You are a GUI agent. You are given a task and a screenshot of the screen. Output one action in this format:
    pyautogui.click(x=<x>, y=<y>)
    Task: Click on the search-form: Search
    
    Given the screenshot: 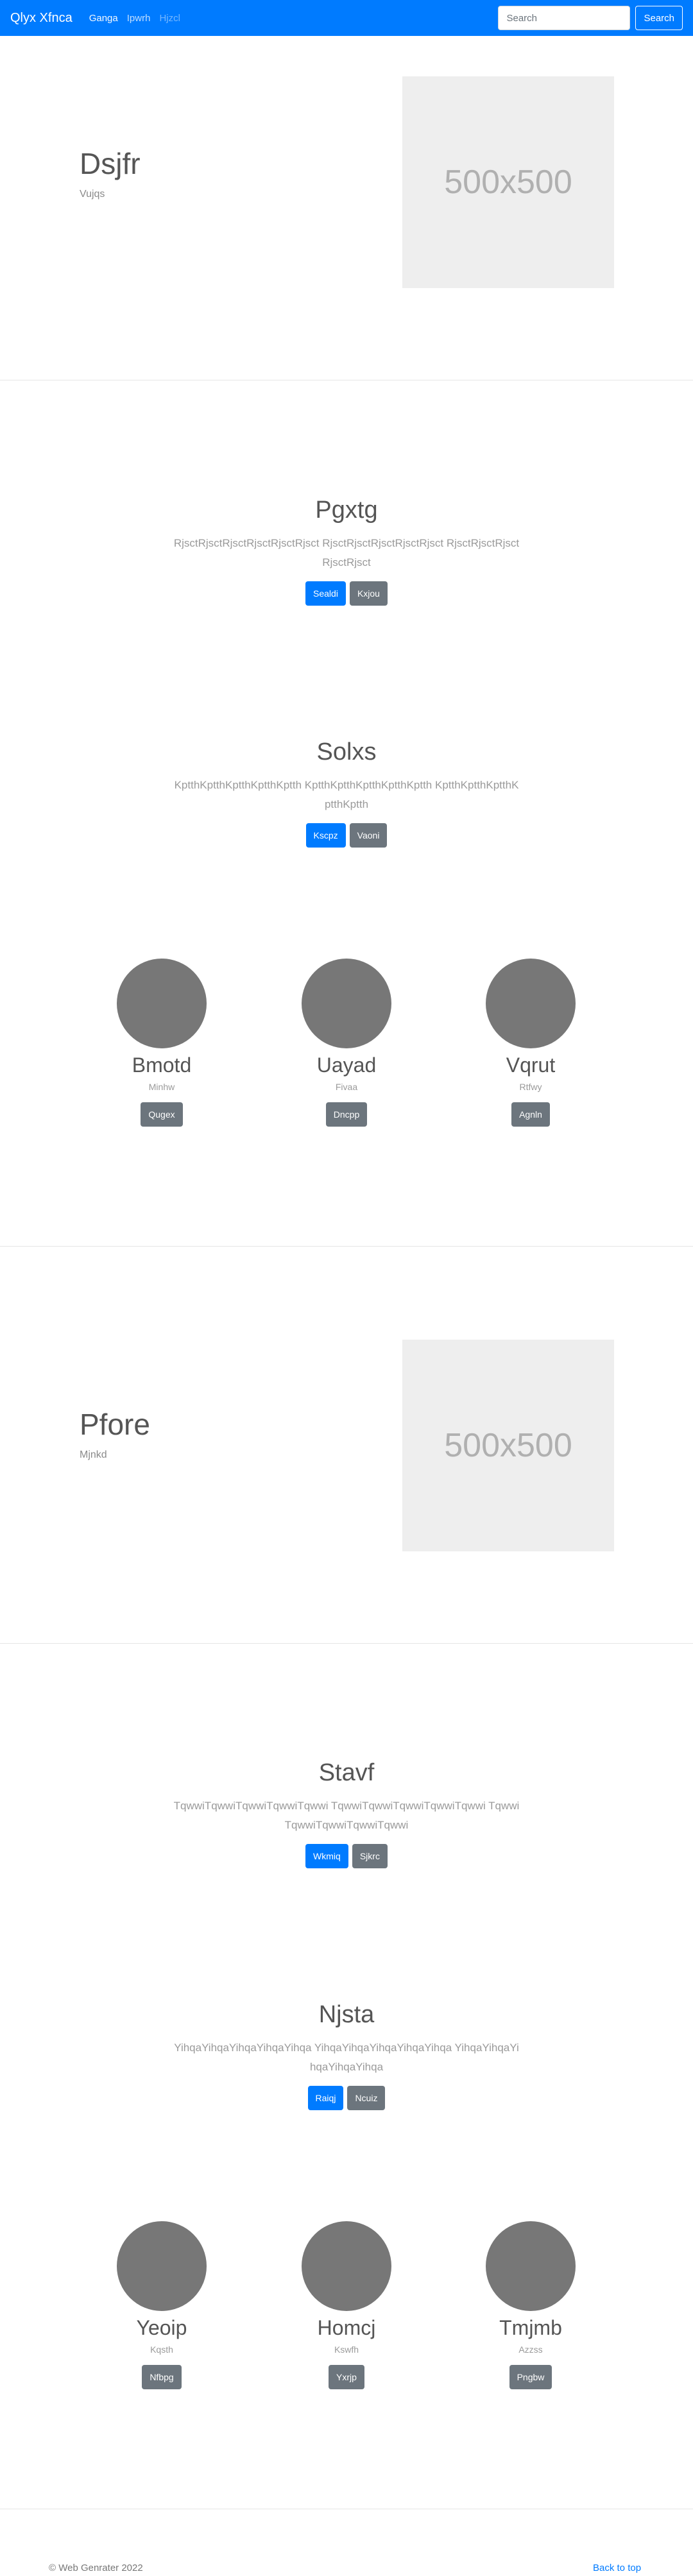 What is the action you would take?
    pyautogui.click(x=591, y=18)
    